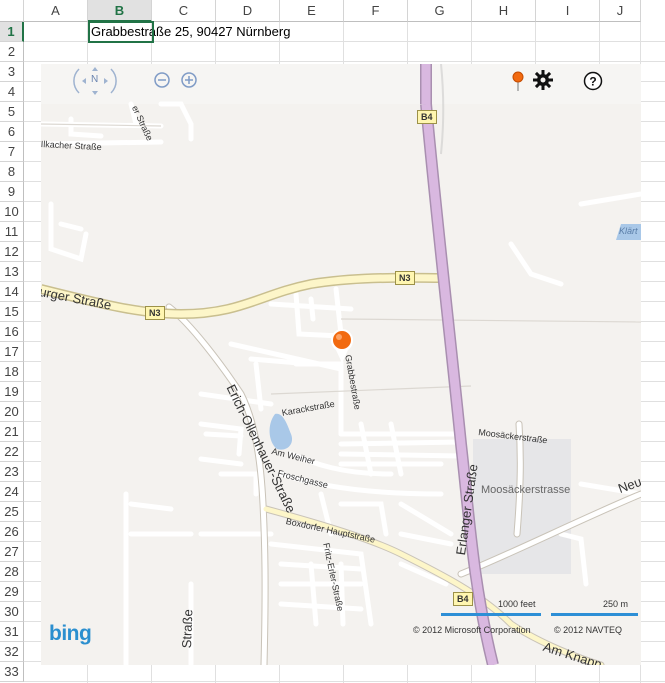 The width and height of the screenshot is (665, 683). What do you see at coordinates (543, 80) in the screenshot?
I see `settings-gear-icon` at bounding box center [543, 80].